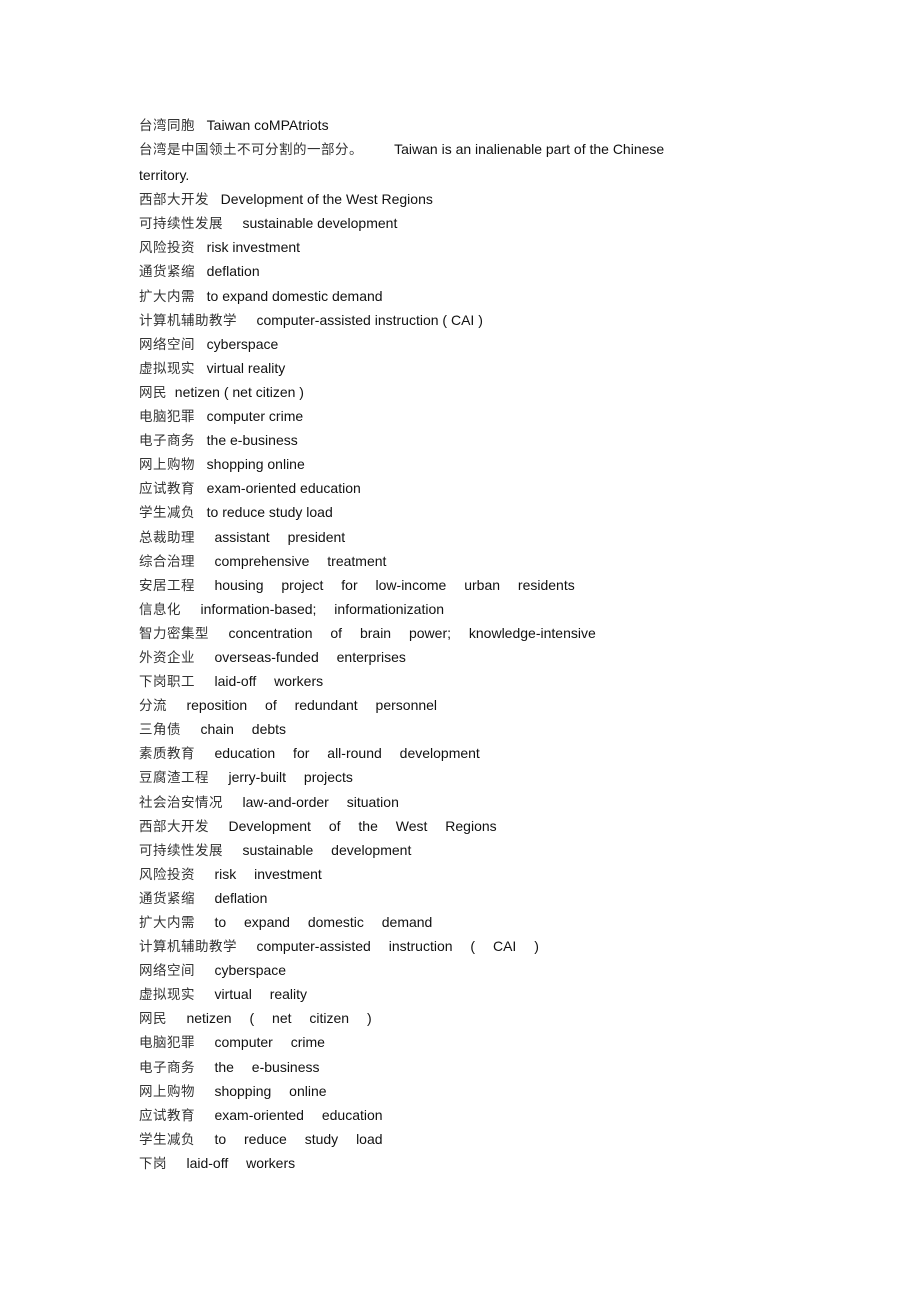 This screenshot has height=1303, width=920. I want to click on vocabulary-entry: 豆腐渣工程 jerry-built projects, so click(419, 778).